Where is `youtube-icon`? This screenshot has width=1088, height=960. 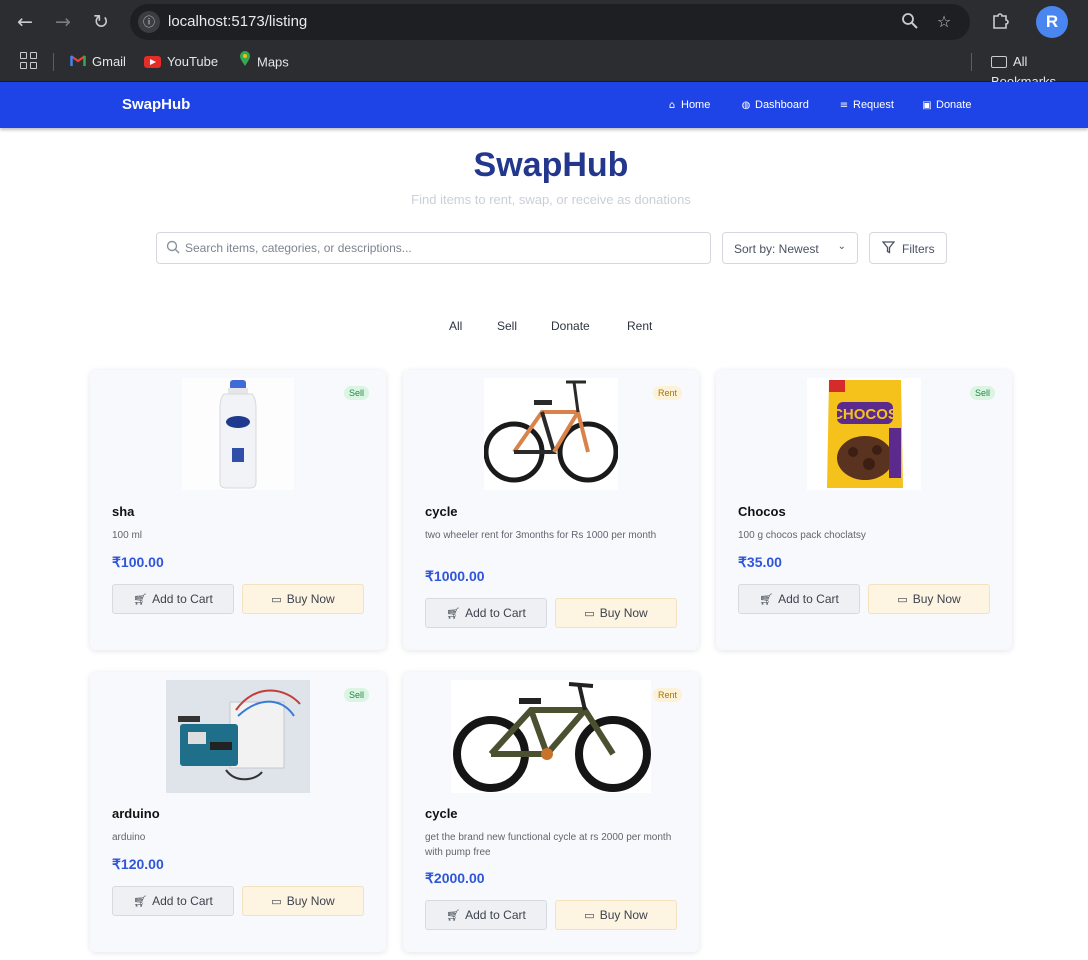 youtube-icon is located at coordinates (152, 61).